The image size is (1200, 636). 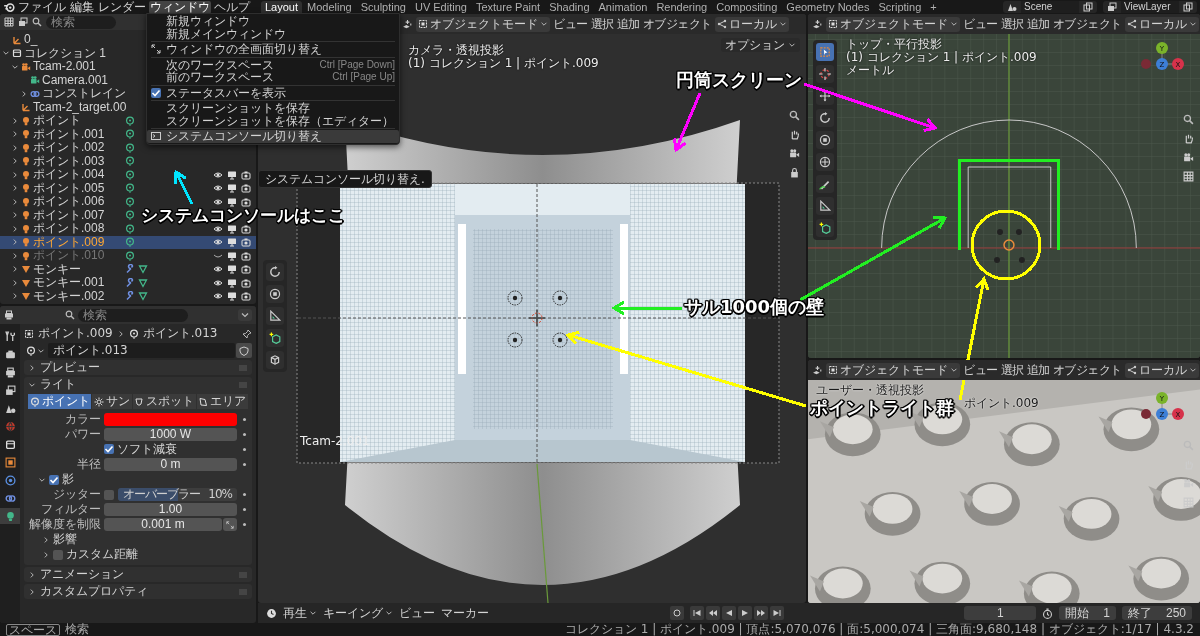 I want to click on menu-entry: スクリーンショットを保存, so click(x=273, y=108).